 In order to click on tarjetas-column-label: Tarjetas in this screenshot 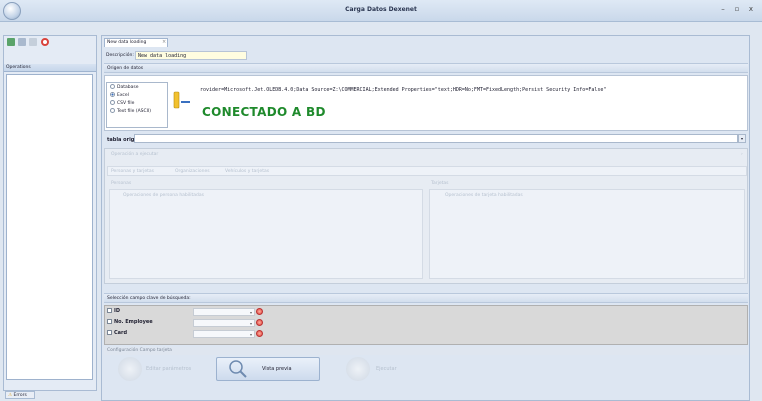, I will do `click(440, 183)`.